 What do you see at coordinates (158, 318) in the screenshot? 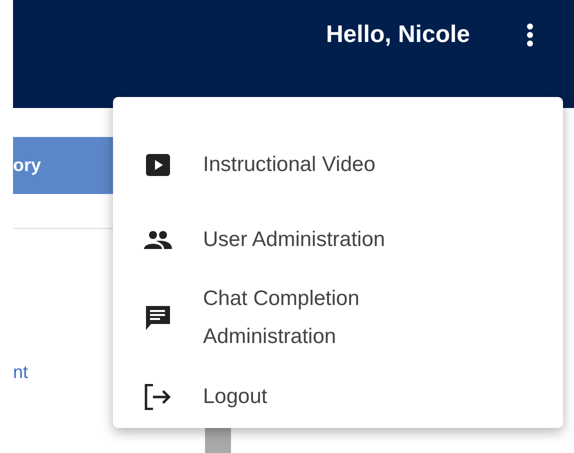
I see `chat-icon` at bounding box center [158, 318].